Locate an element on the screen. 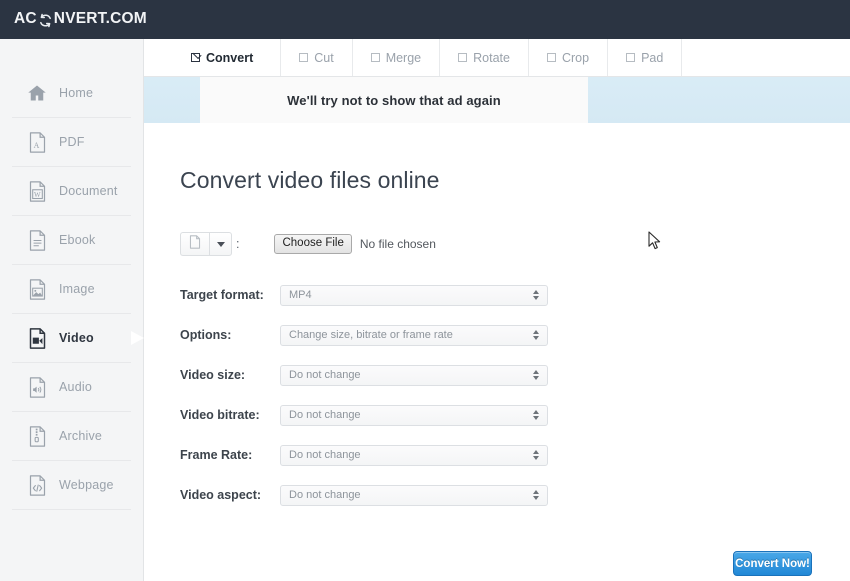 The image size is (850, 581). form-row-video-size: Video size: Do not change is located at coordinates (380, 375).